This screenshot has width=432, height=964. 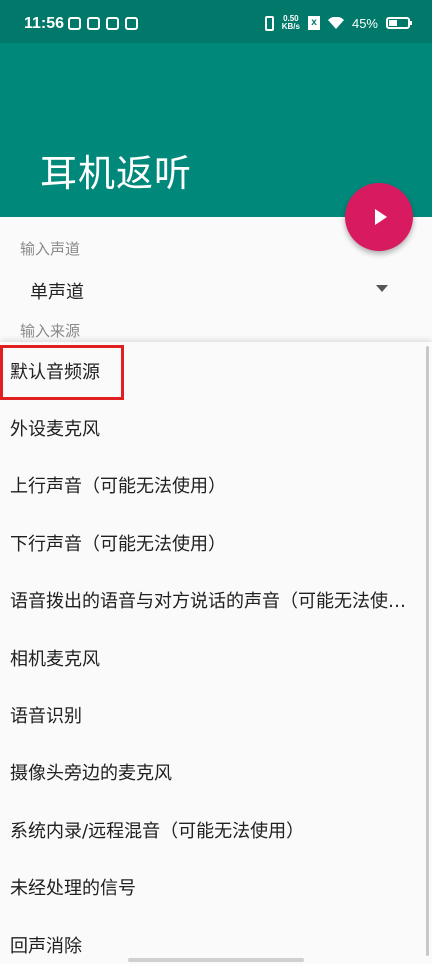 What do you see at coordinates (103, 23) in the screenshot?
I see `notification-icons` at bounding box center [103, 23].